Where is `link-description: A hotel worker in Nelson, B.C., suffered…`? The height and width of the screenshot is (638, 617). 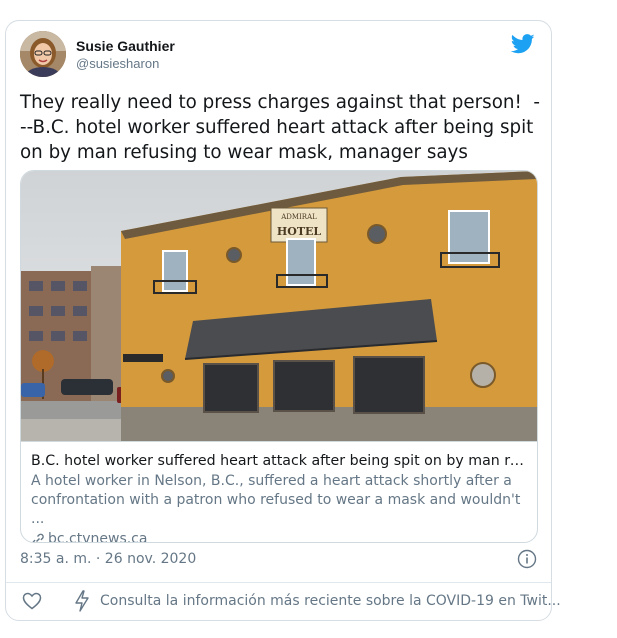
link-description: A hotel worker in Nelson, B.C., suffered… is located at coordinates (276, 500).